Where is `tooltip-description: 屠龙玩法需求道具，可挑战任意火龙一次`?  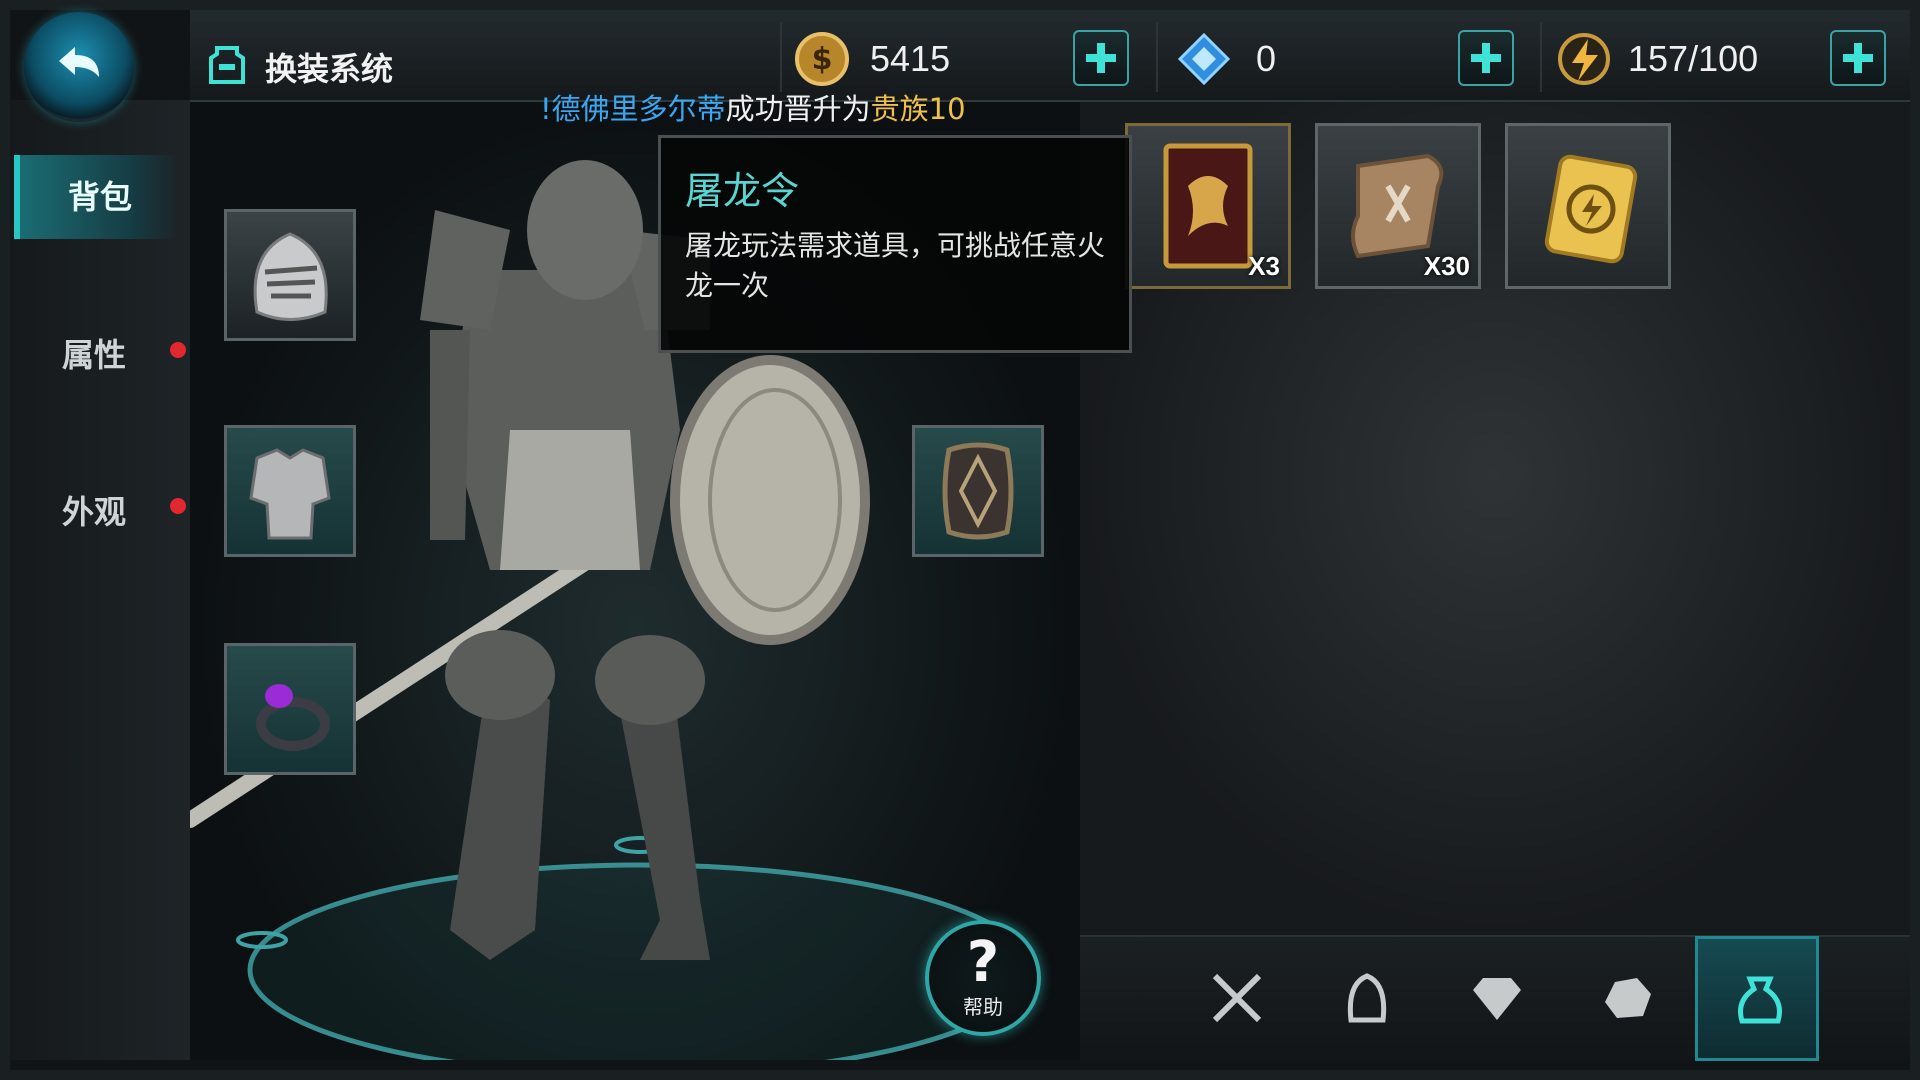
tooltip-description: 屠龙玩法需求道具，可挑战任意火龙一次 is located at coordinates (895, 265).